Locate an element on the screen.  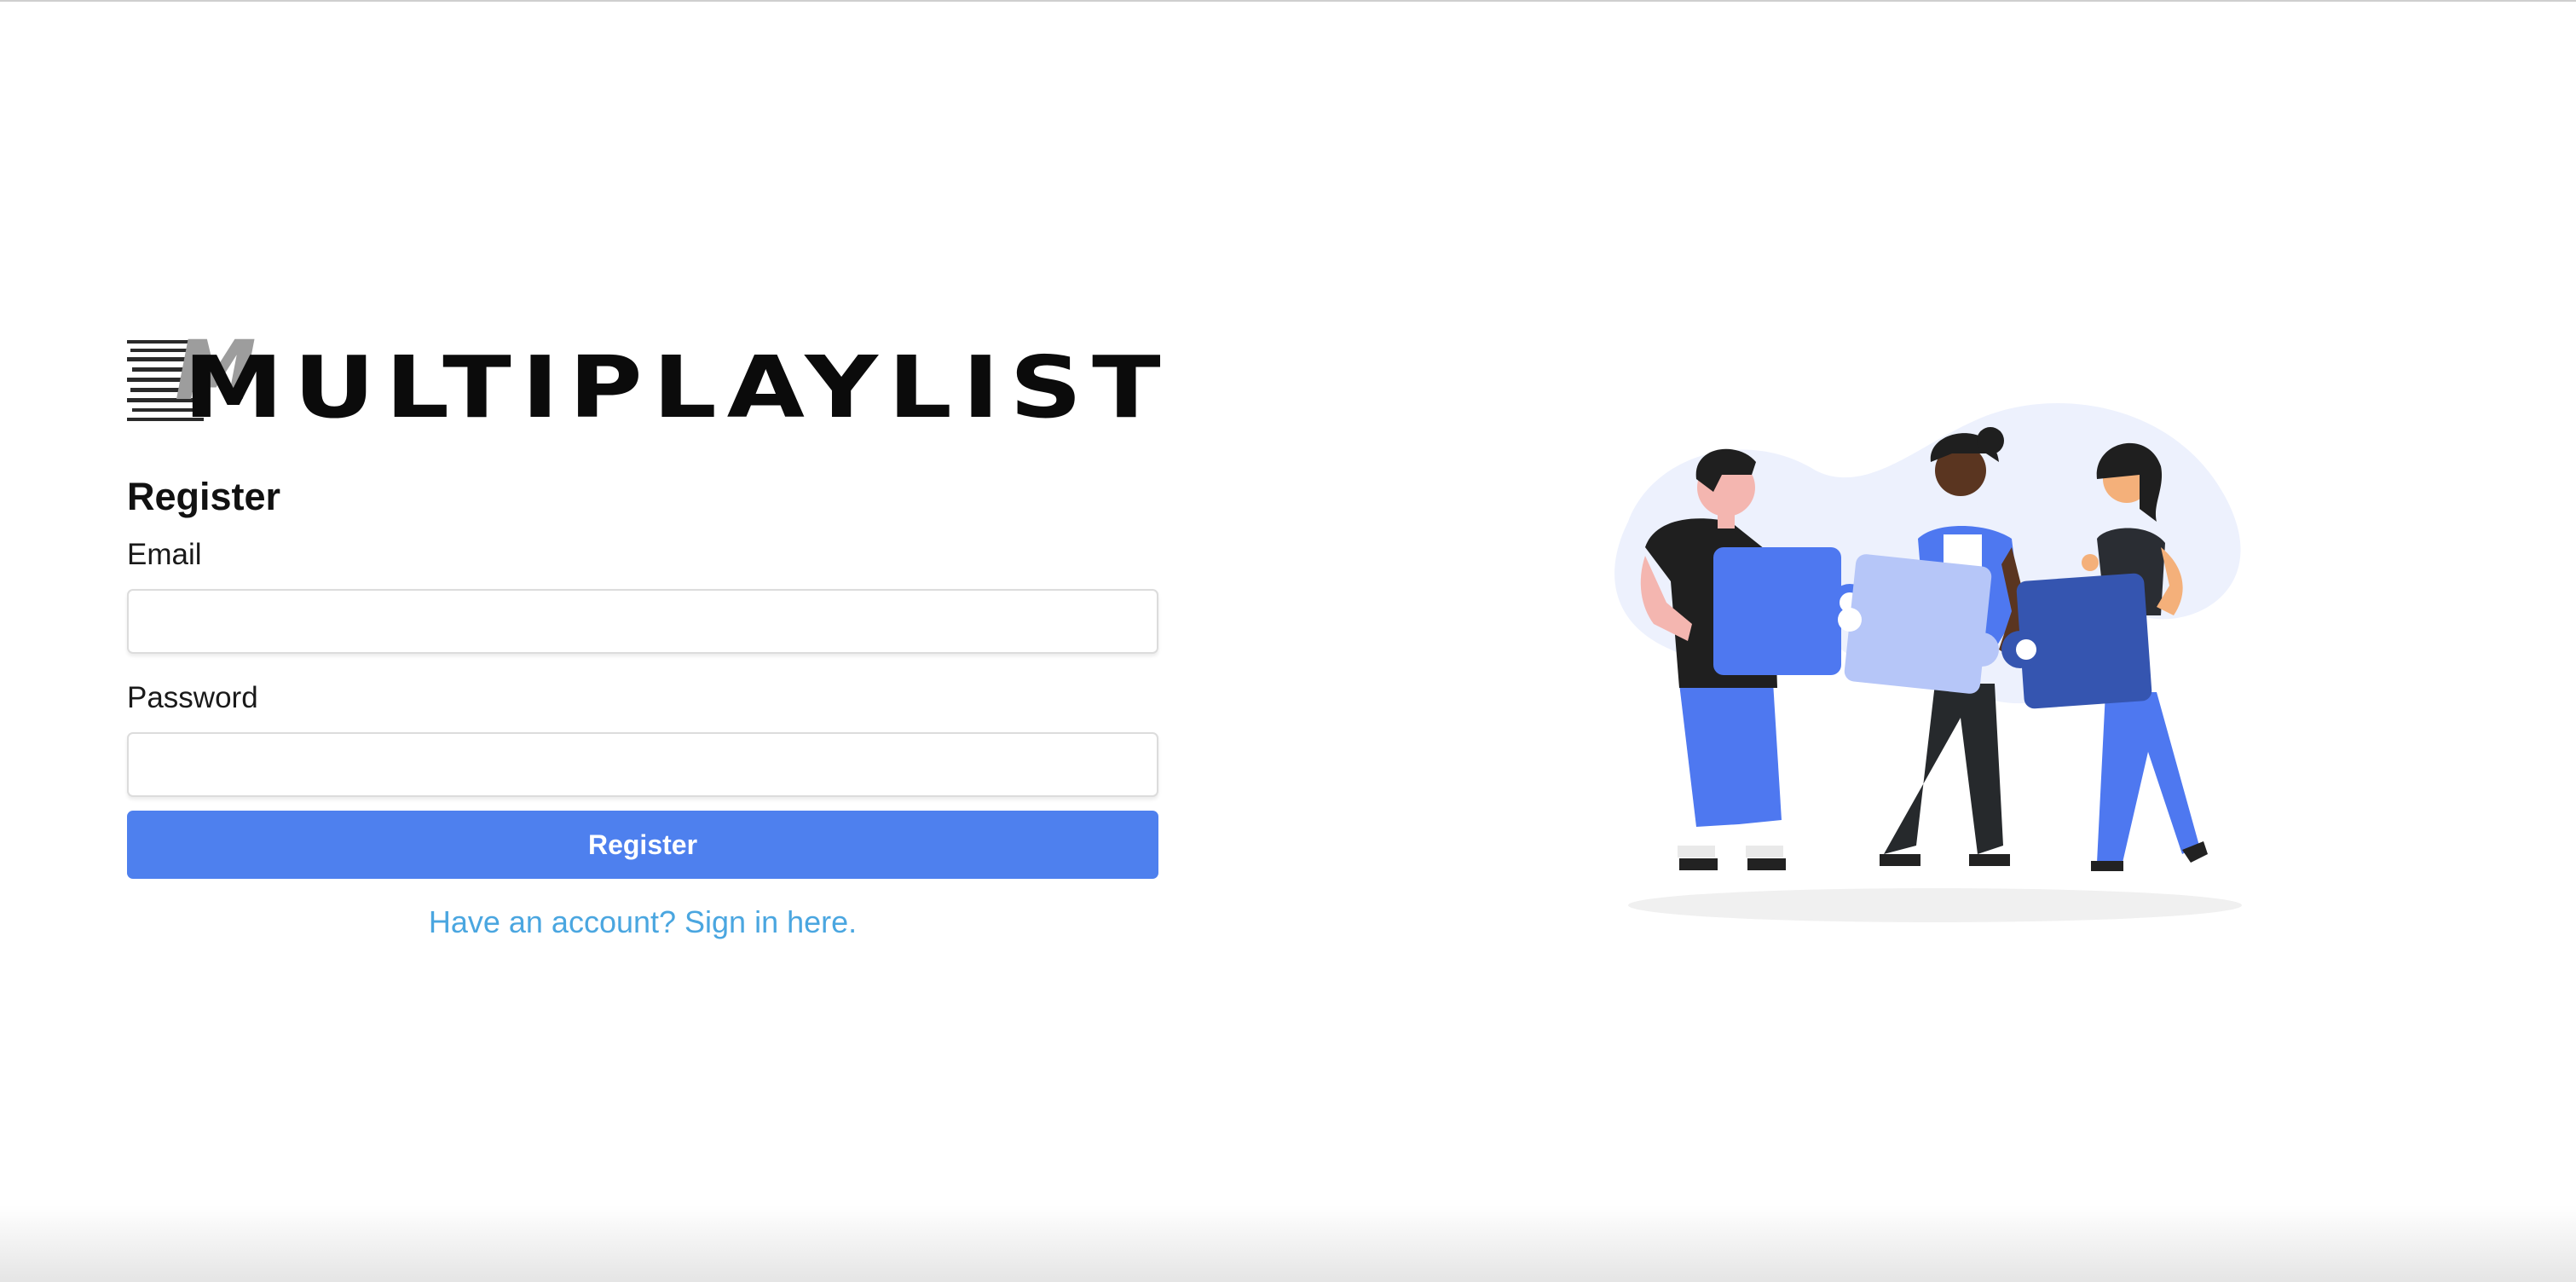
app-logo: M MULTIPLAYLIST is located at coordinates (644, 382).